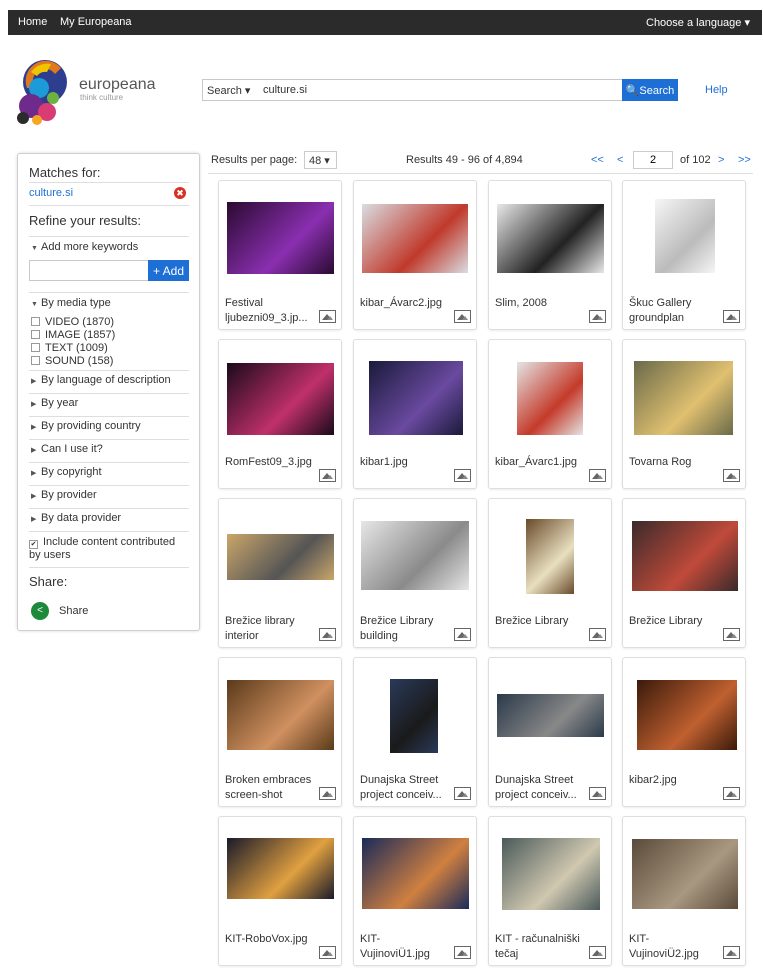  I want to click on image-type-icon, so click(462, 634).